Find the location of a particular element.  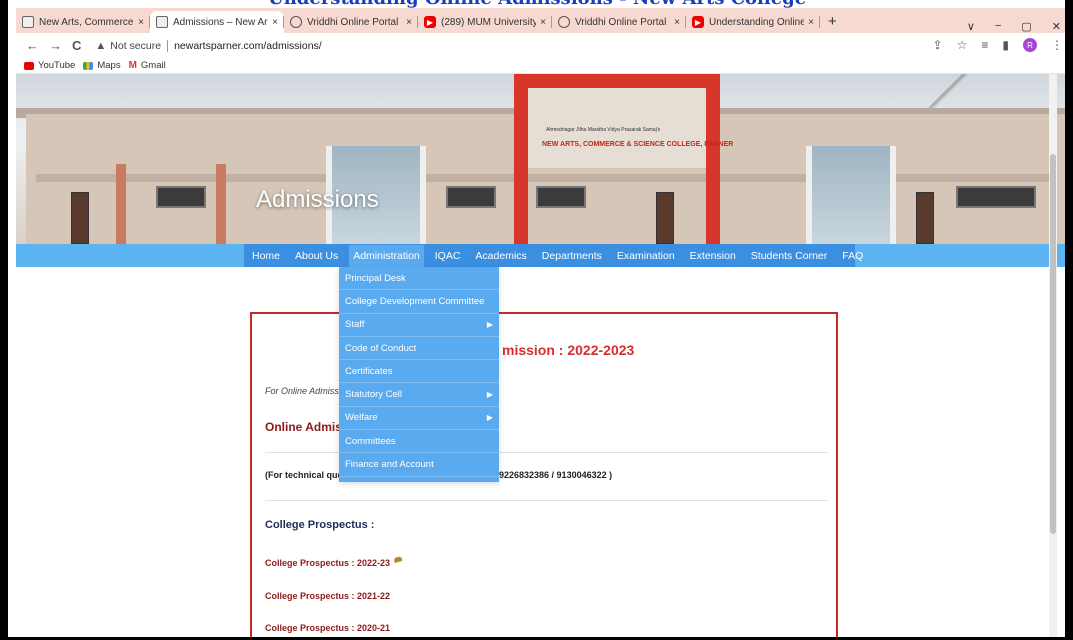

new-tab-button: + is located at coordinates (832, 21).